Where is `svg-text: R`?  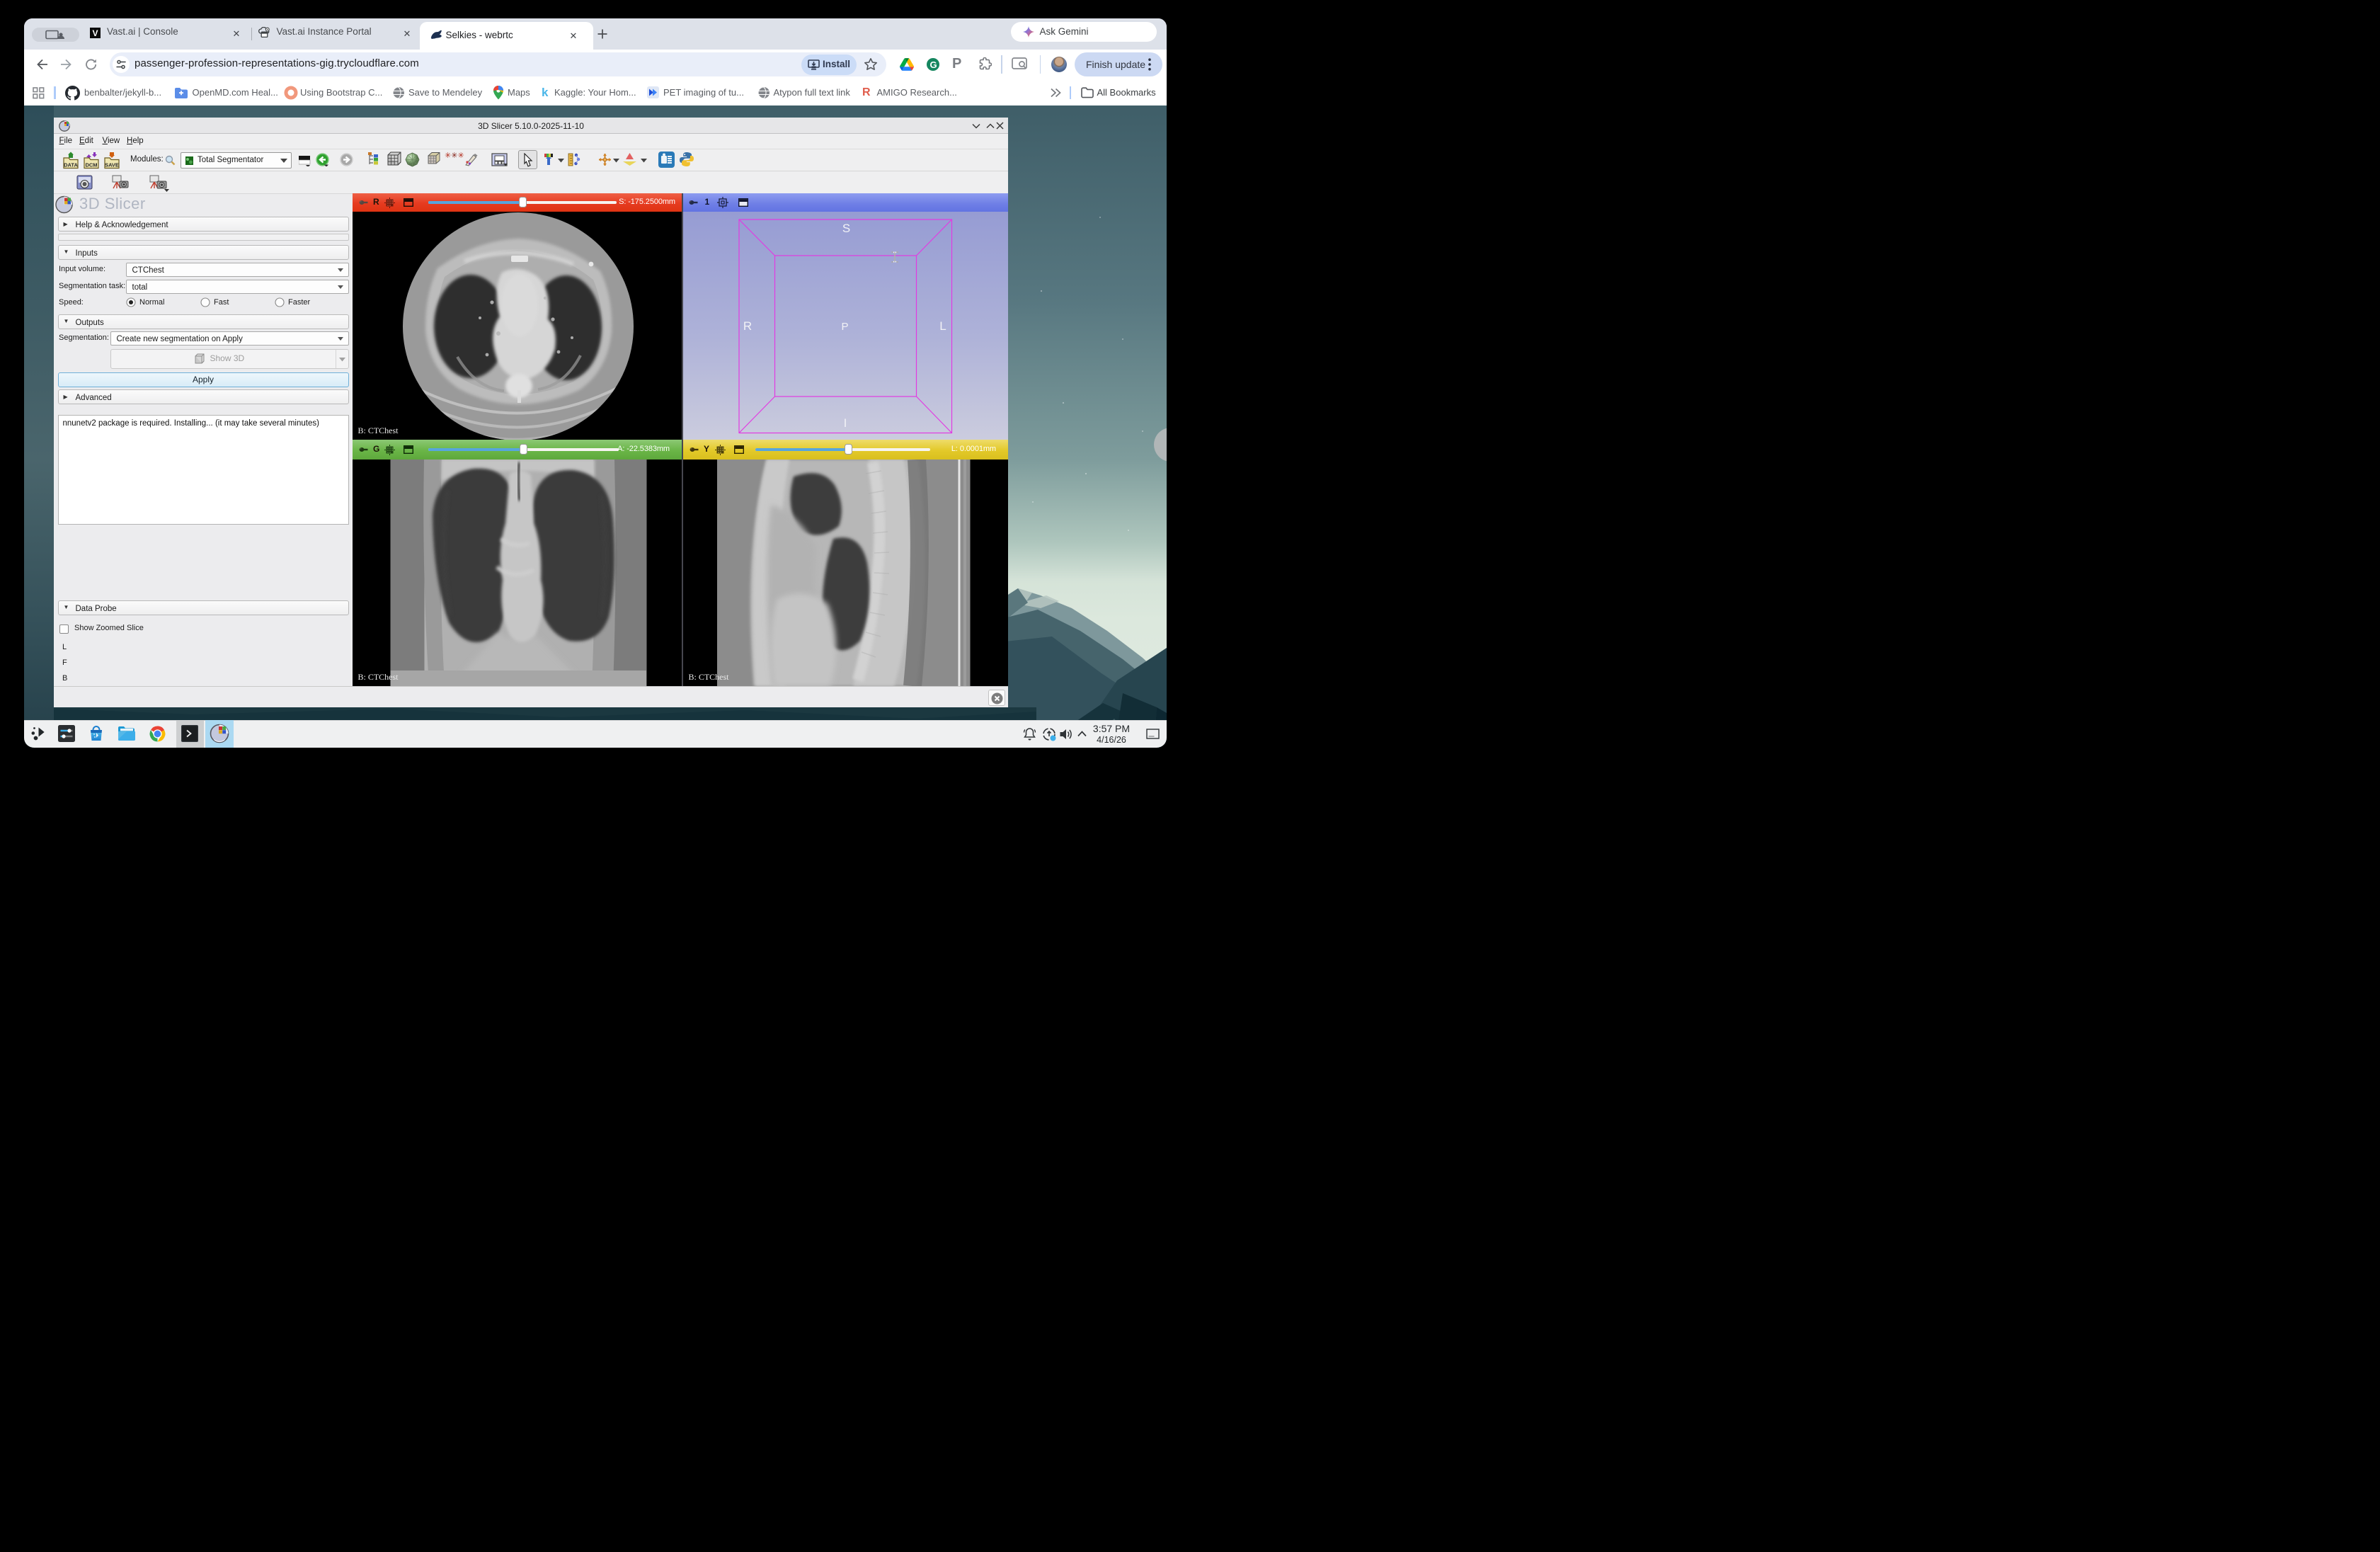
svg-text: R is located at coordinates (747, 326).